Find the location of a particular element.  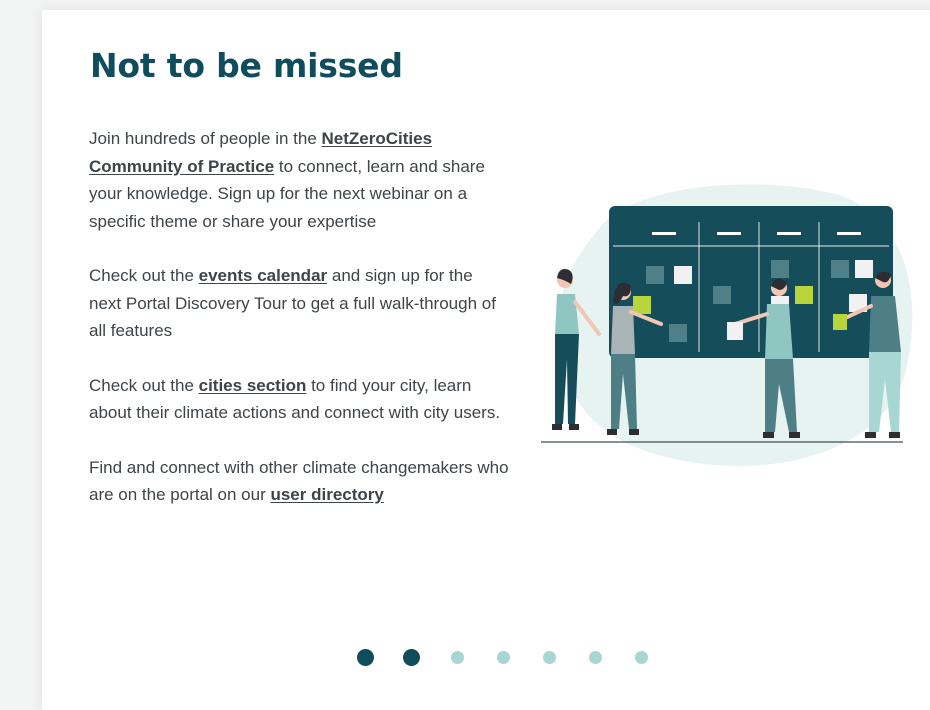

carousel-pagination is located at coordinates (503, 657).